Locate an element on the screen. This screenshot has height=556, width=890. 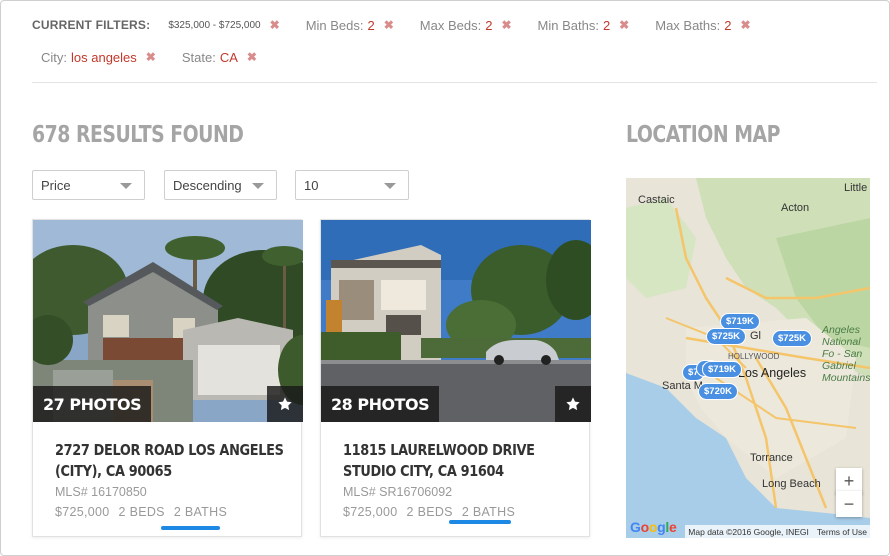
google-logo: Google is located at coordinates (653, 527).